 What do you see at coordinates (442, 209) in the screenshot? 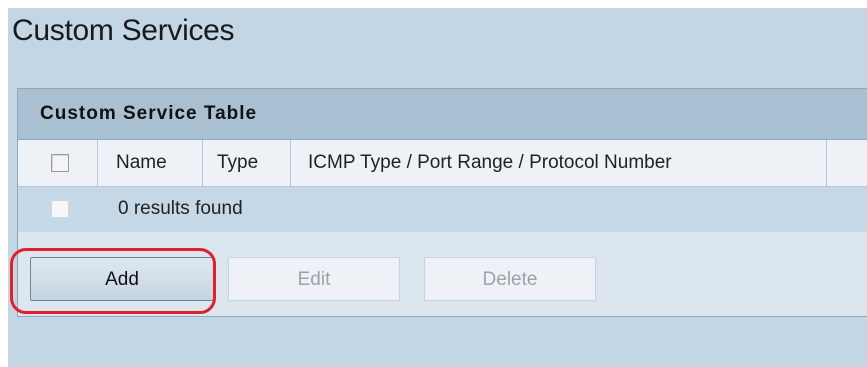
I see `empty-results-row: 0 results found` at bounding box center [442, 209].